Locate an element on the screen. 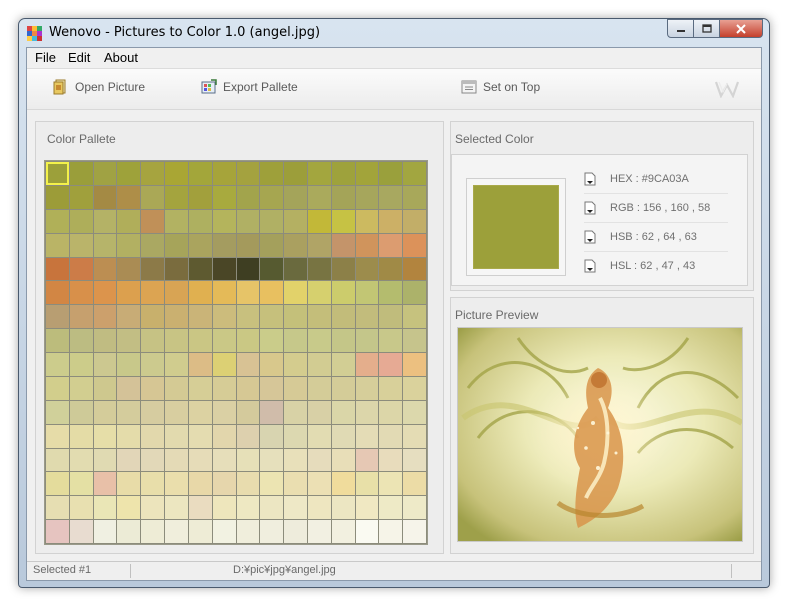  menu-edit: Edit is located at coordinates (79, 57).